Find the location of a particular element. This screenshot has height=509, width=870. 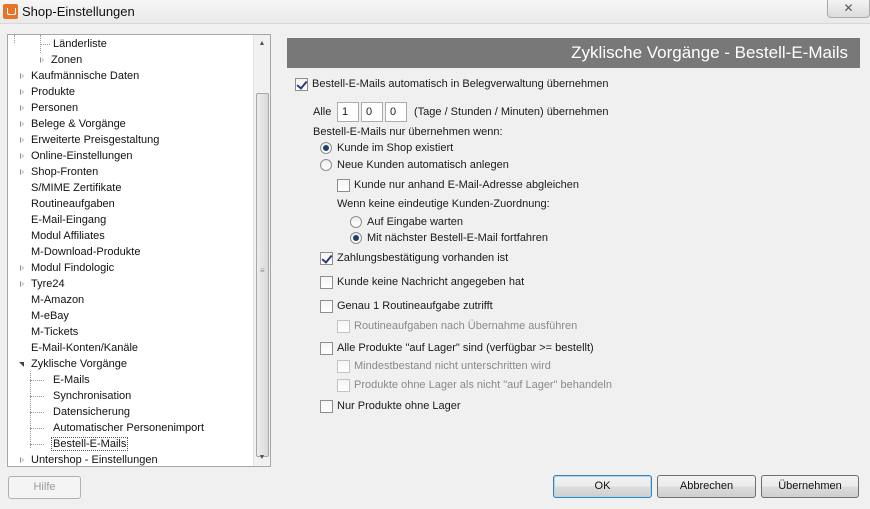

tree-item-label: Zyklische Vorgänge is located at coordinates (79, 364).